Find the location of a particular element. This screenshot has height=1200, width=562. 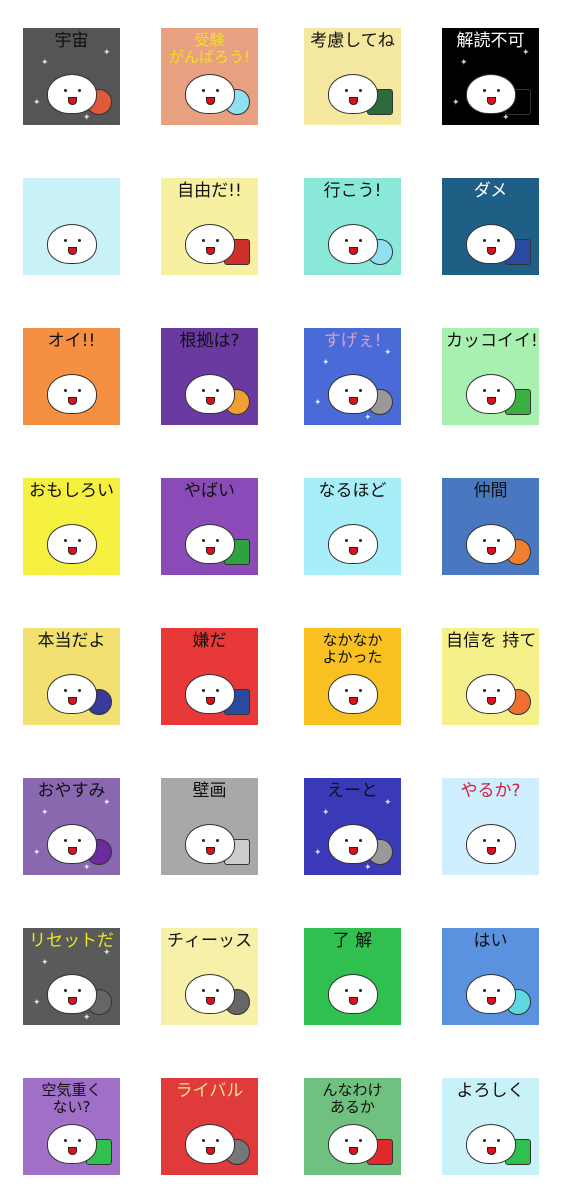

sticker-caption: オイ!! is located at coordinates (71, 341).